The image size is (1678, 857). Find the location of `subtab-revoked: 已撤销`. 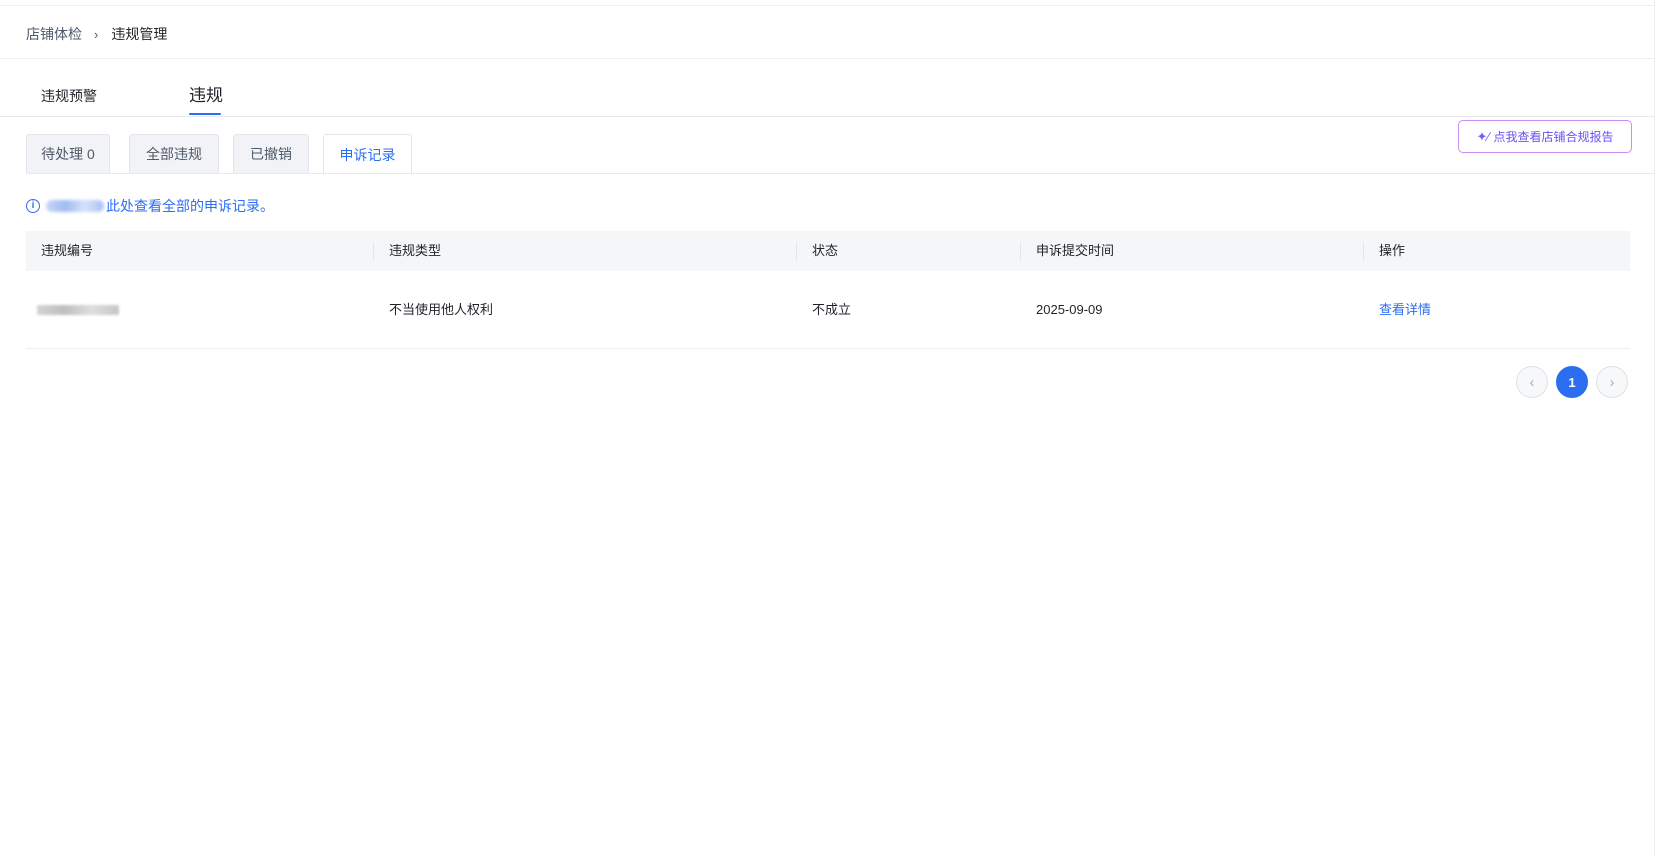

subtab-revoked: 已撤销 is located at coordinates (271, 153).